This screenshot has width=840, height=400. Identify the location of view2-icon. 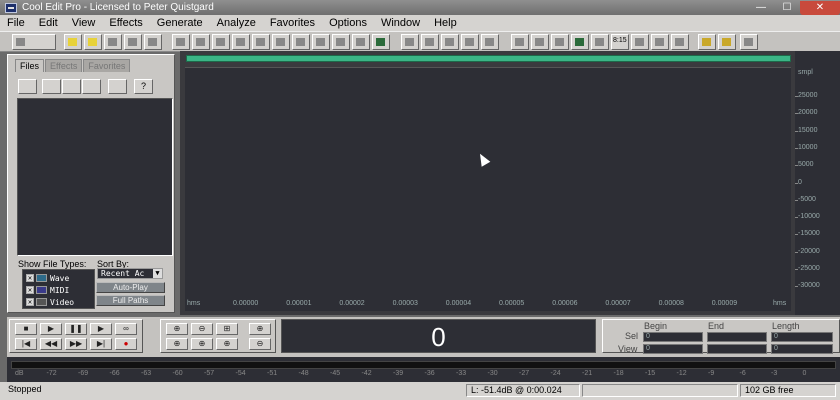
(540, 42).